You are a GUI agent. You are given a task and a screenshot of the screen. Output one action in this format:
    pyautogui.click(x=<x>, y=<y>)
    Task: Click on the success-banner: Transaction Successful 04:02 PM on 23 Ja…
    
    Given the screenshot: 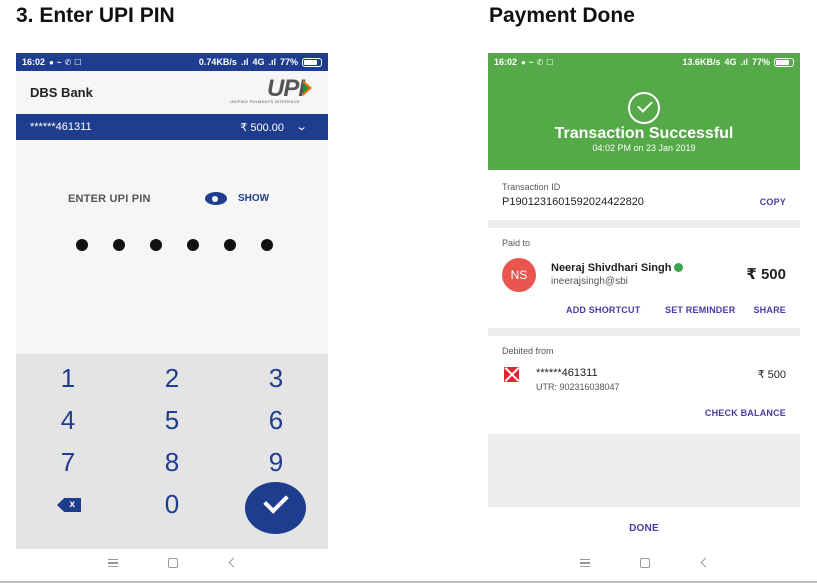 What is the action you would take?
    pyautogui.click(x=644, y=120)
    